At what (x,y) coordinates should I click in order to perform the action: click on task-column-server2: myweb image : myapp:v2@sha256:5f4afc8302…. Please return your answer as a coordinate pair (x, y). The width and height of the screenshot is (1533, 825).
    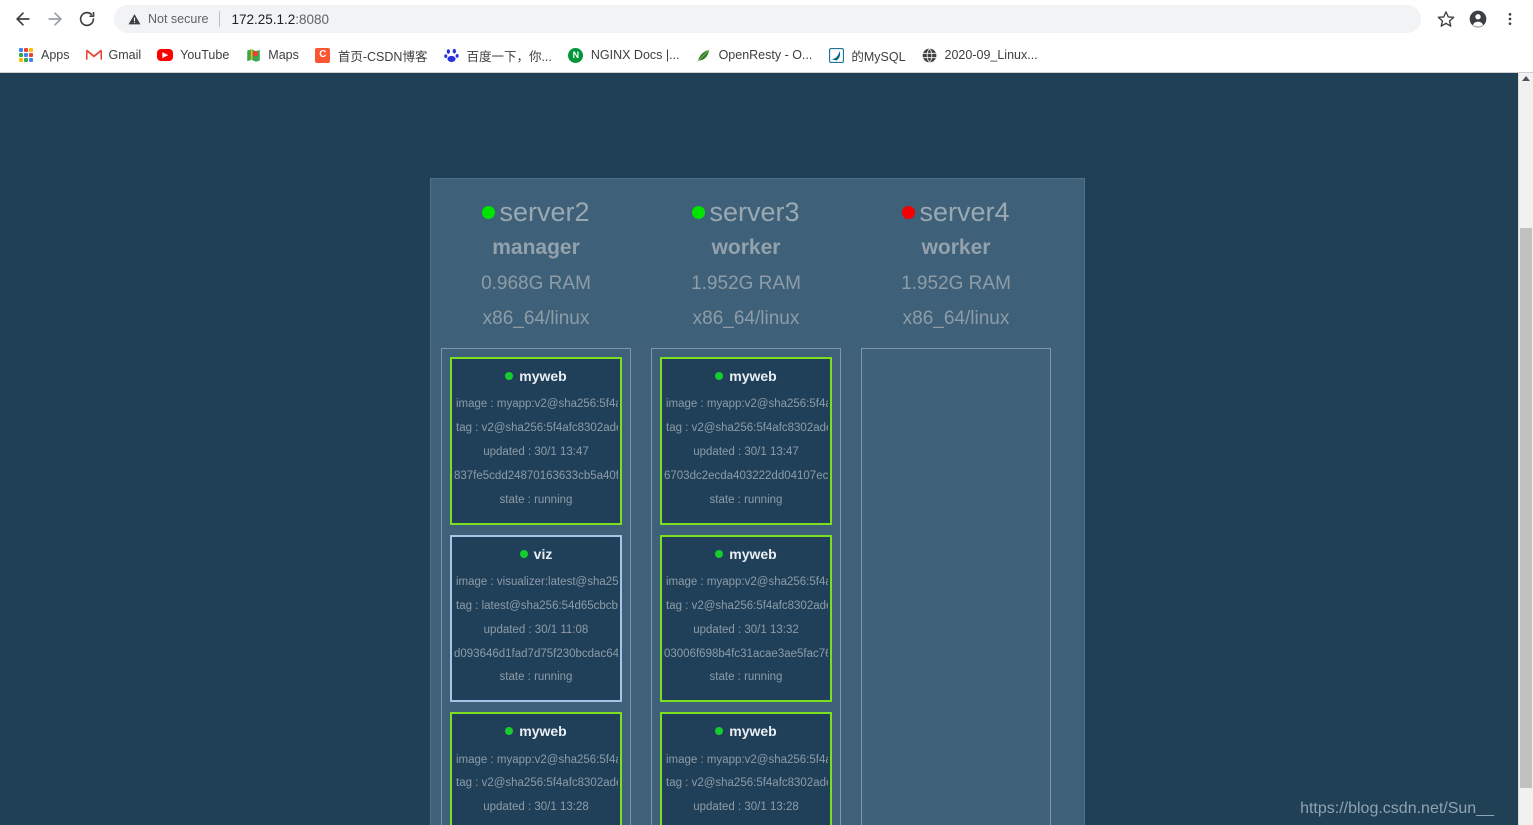
    Looking at the image, I should click on (536, 586).